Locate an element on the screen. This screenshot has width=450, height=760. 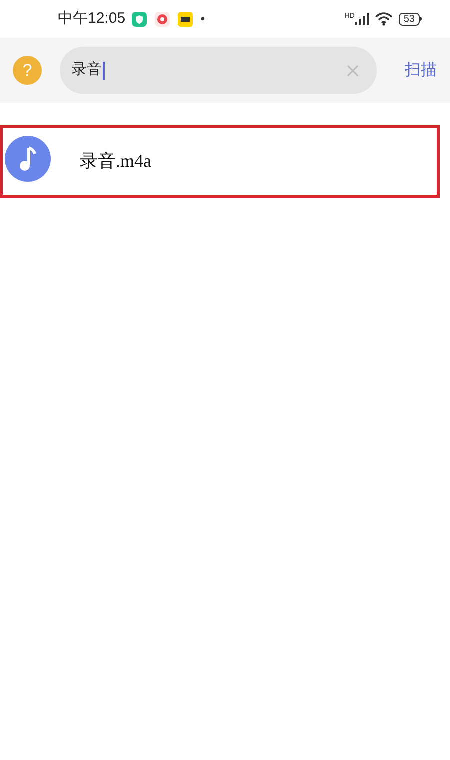
clock: 中午12:05 is located at coordinates (92, 18).